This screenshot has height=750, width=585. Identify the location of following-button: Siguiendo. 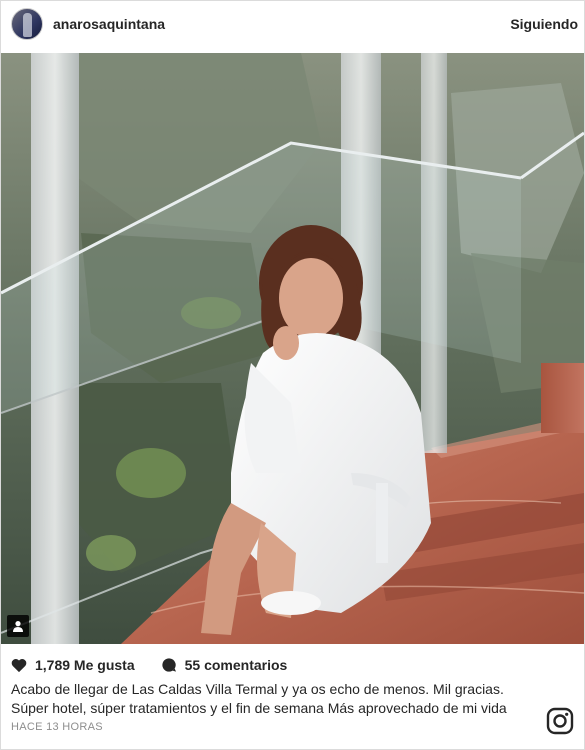
(544, 24).